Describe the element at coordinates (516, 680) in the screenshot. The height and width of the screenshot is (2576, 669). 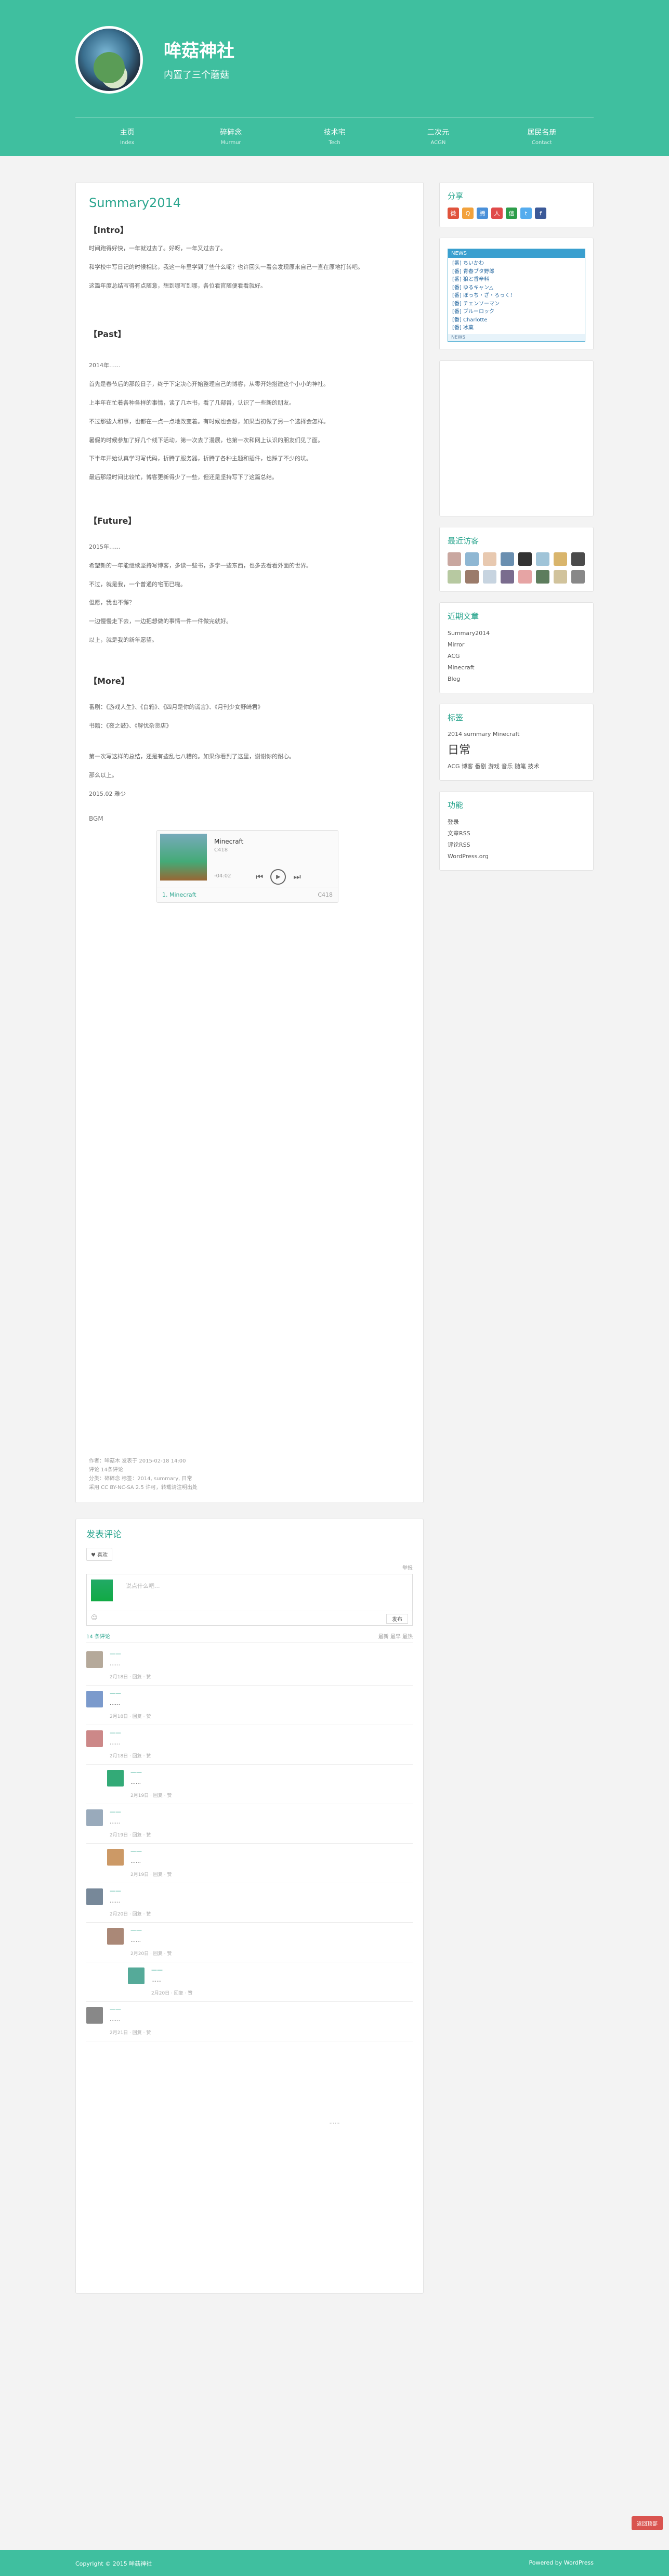
I see `recent-post-link: Blog` at that location.